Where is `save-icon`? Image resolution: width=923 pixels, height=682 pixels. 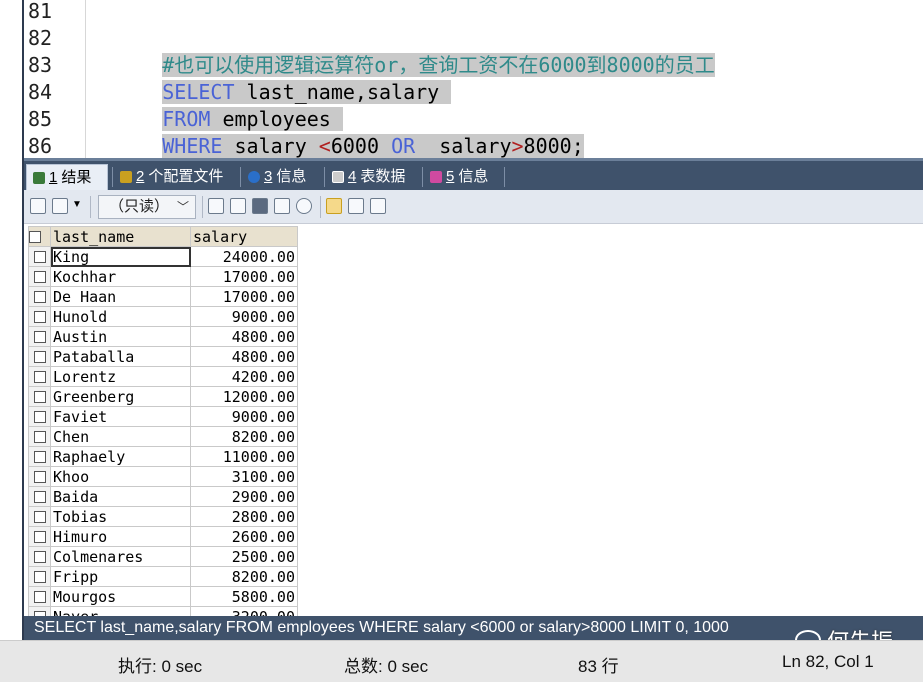
save-icon is located at coordinates (260, 206).